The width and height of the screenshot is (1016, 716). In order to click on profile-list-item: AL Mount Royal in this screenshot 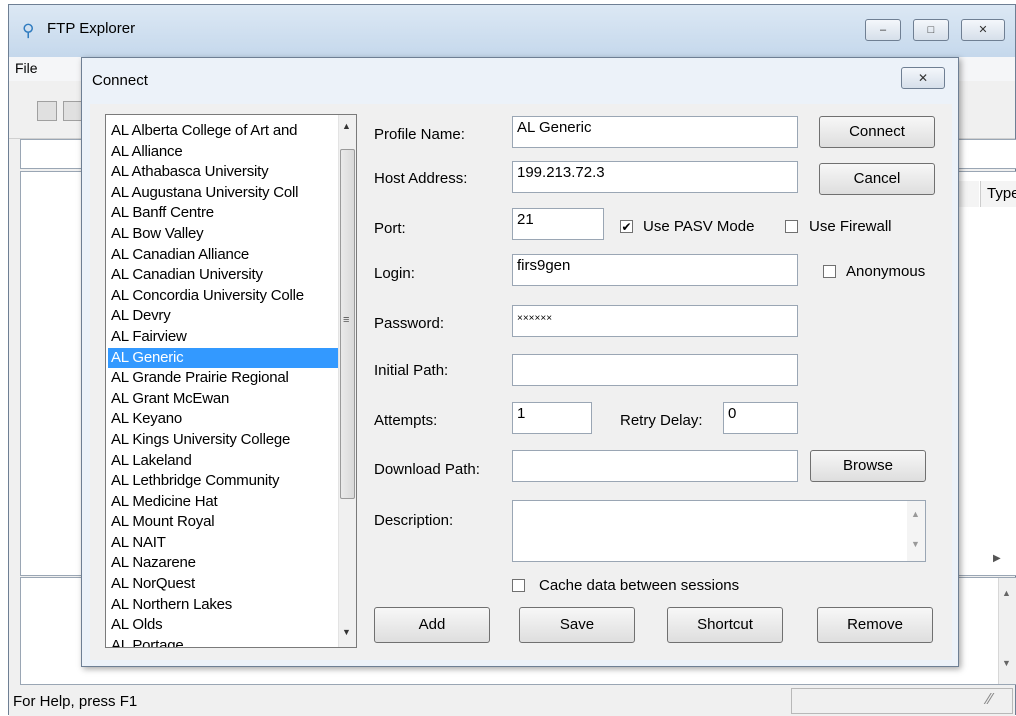, I will do `click(223, 522)`.